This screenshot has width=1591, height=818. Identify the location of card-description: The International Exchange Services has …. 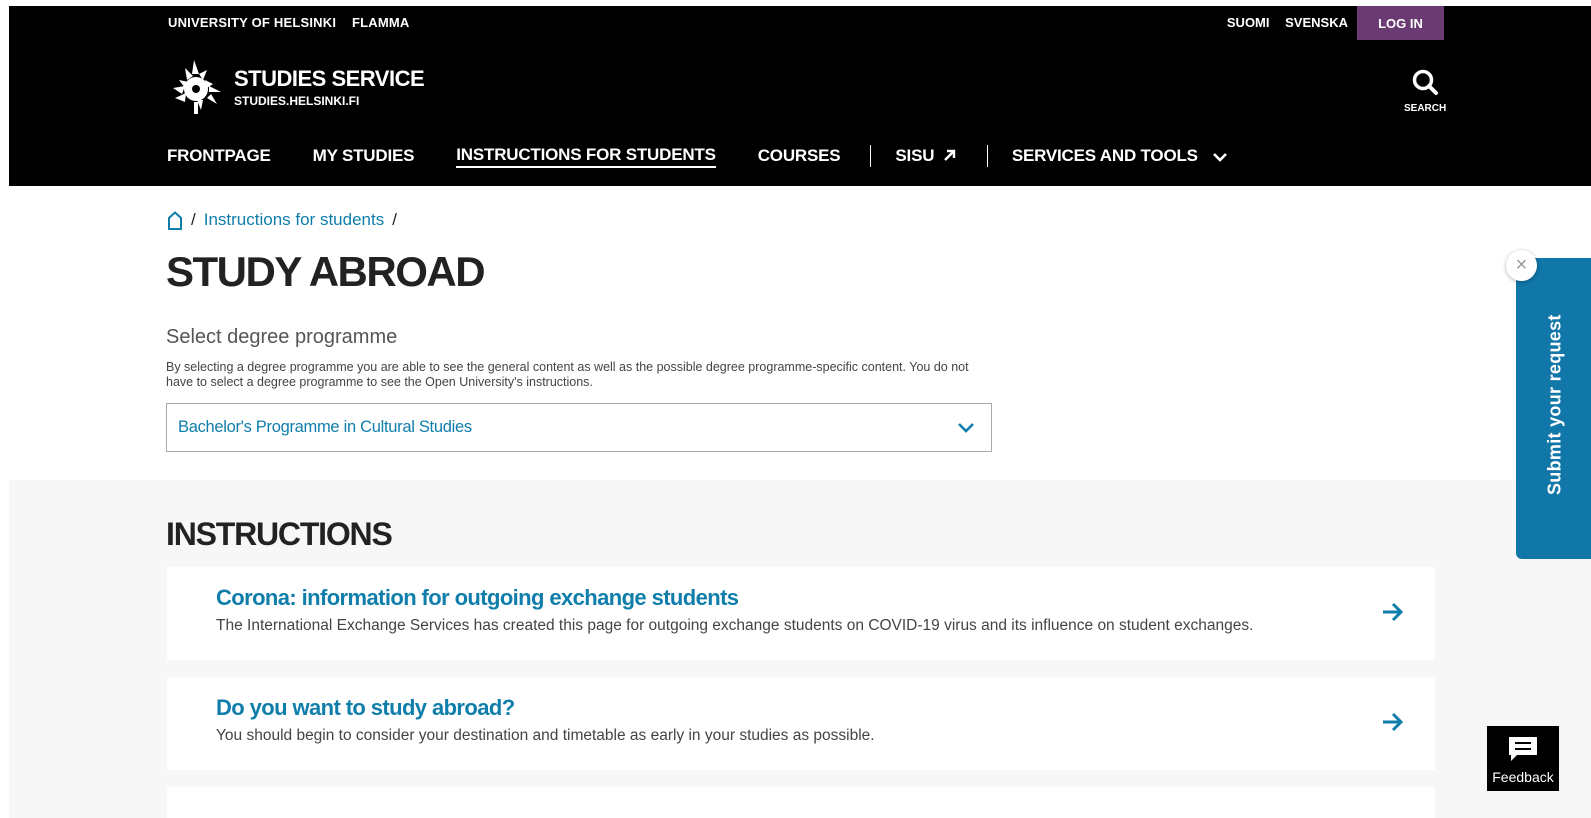
(735, 625).